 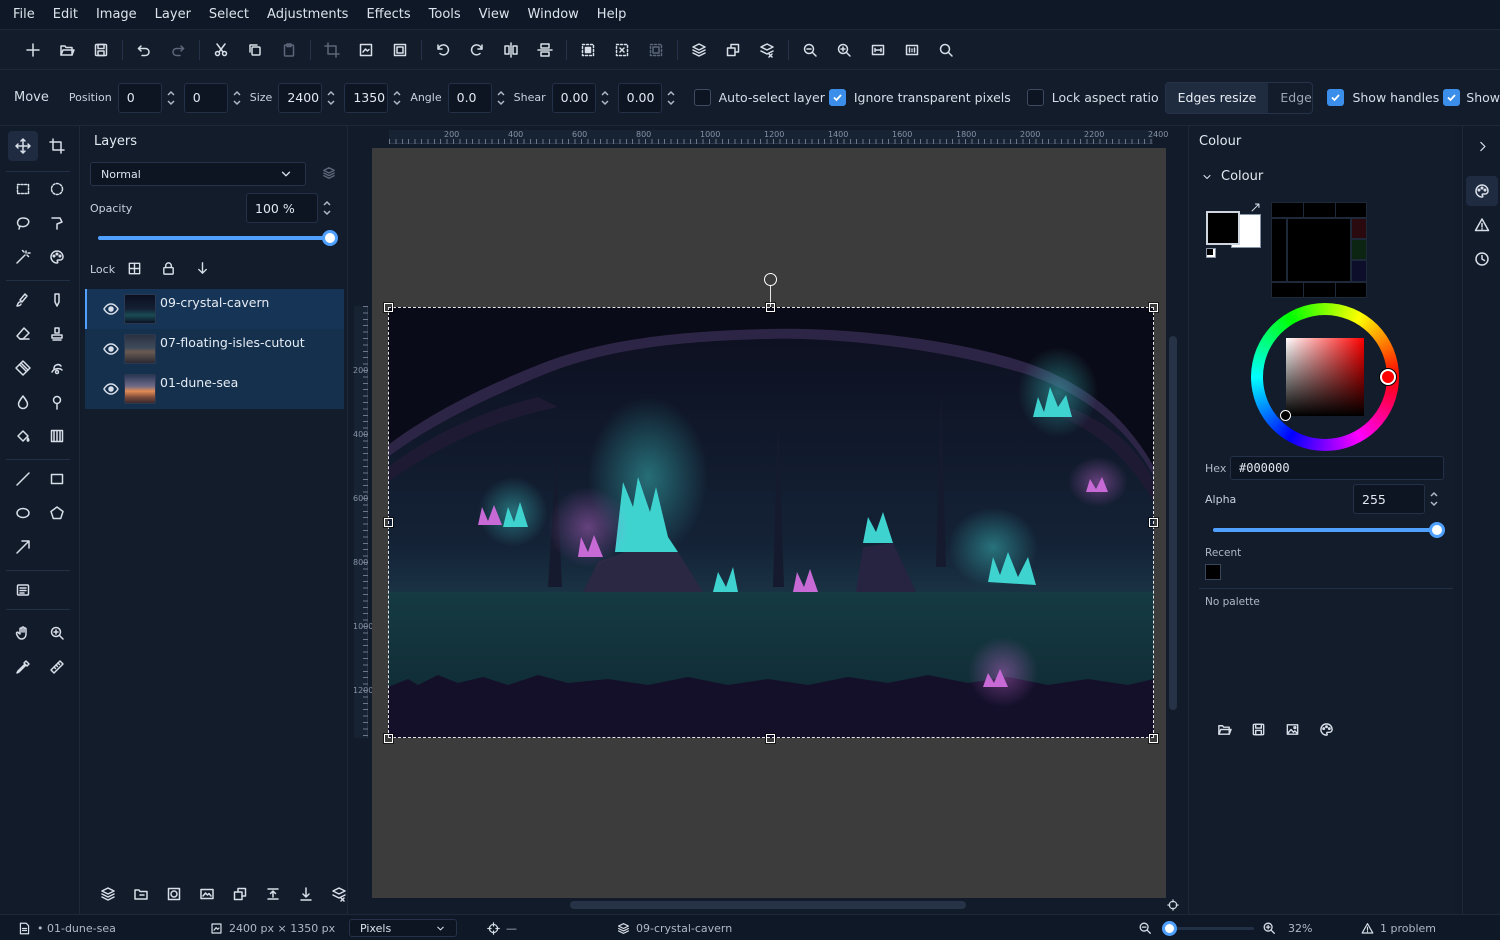 What do you see at coordinates (1326, 729) in the screenshot?
I see `palette-icon` at bounding box center [1326, 729].